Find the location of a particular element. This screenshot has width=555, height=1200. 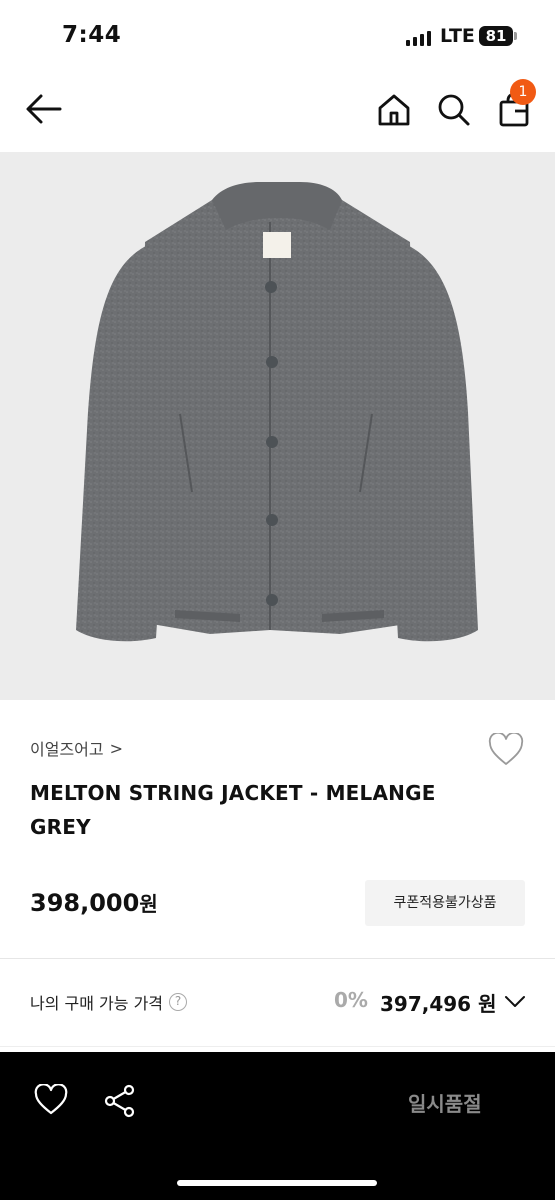

home-icon is located at coordinates (394, 110).